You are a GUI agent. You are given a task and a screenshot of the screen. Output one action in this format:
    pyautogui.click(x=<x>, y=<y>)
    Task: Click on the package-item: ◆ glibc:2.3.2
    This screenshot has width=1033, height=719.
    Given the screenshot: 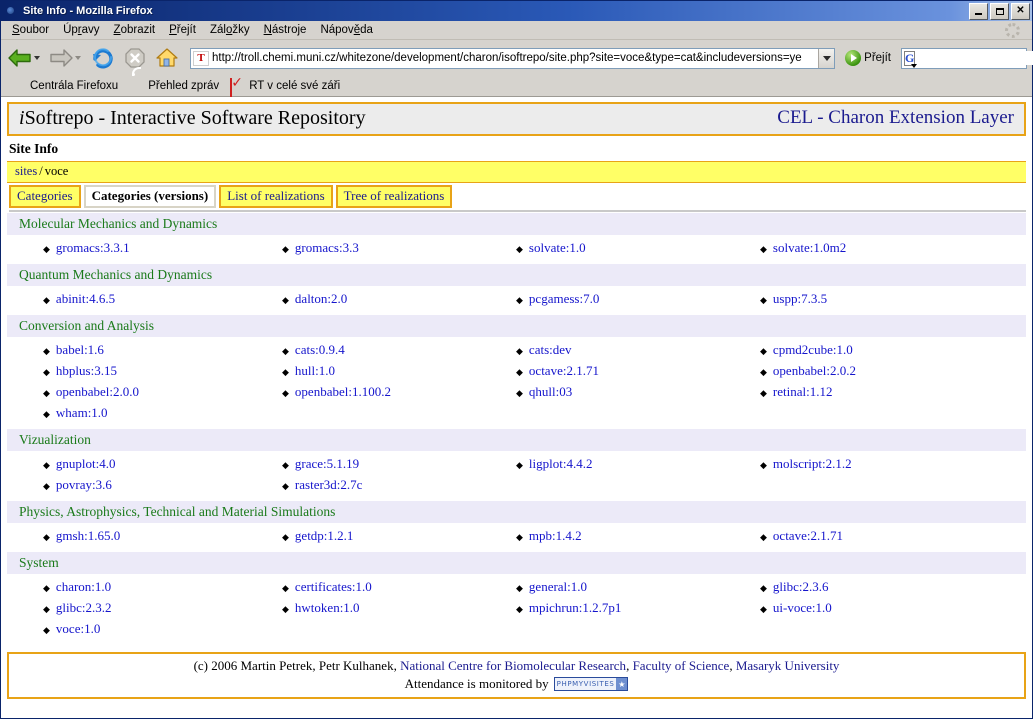 What is the action you would take?
    pyautogui.click(x=162, y=608)
    